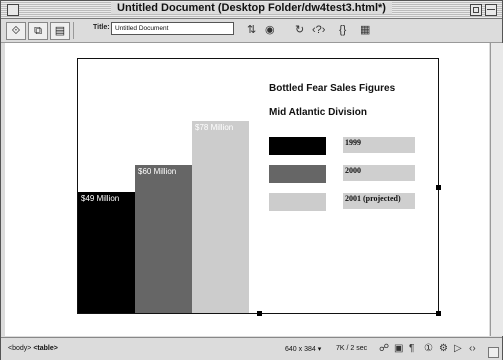 The width and height of the screenshot is (503, 360). I want to click on show-code-and-design-icon: ⧉, so click(38, 31).